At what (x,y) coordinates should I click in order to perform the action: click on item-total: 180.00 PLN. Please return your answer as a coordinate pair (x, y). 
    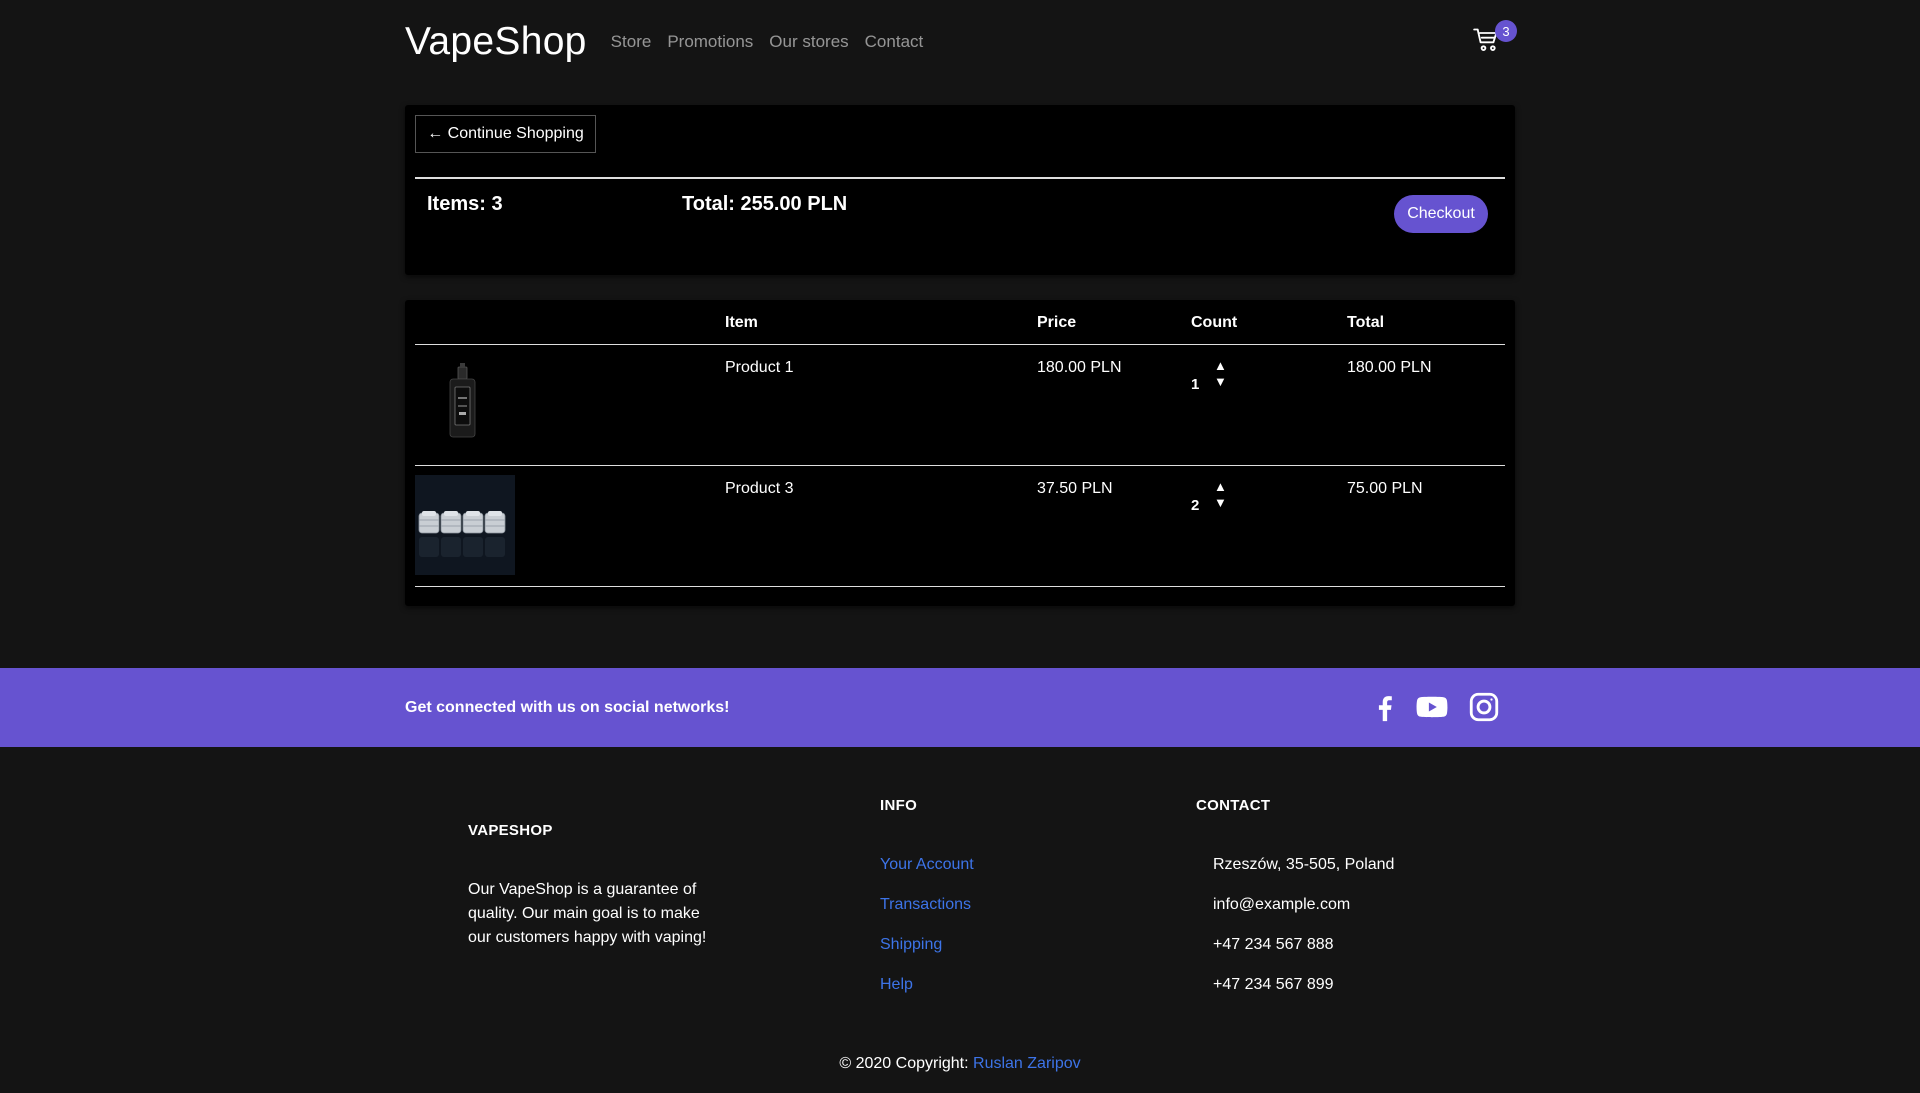
    Looking at the image, I should click on (1389, 367).